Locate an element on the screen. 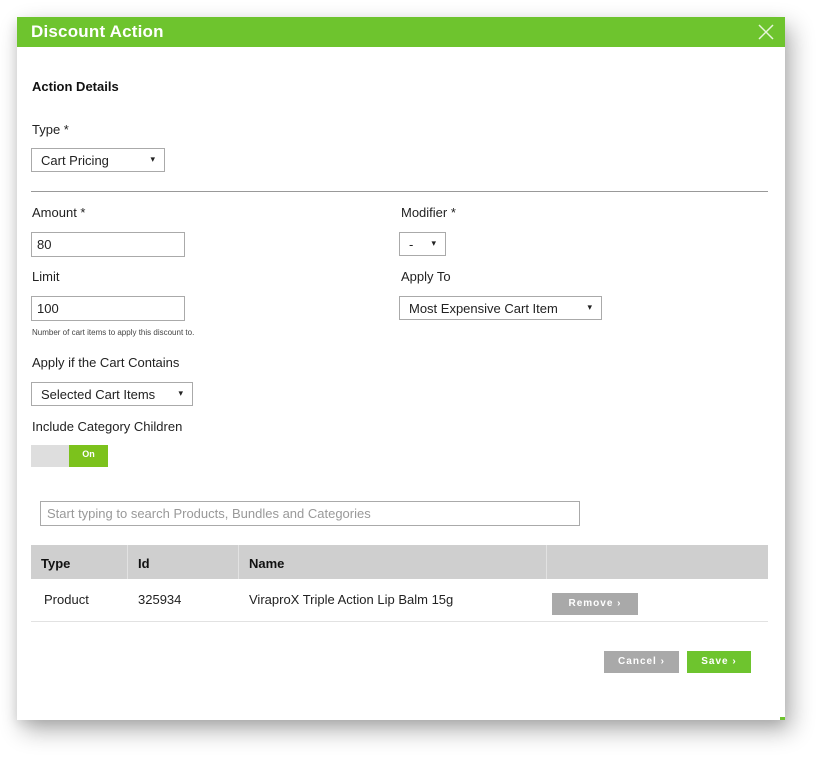 This screenshot has height=767, width=831. close-button is located at coordinates (766, 32).